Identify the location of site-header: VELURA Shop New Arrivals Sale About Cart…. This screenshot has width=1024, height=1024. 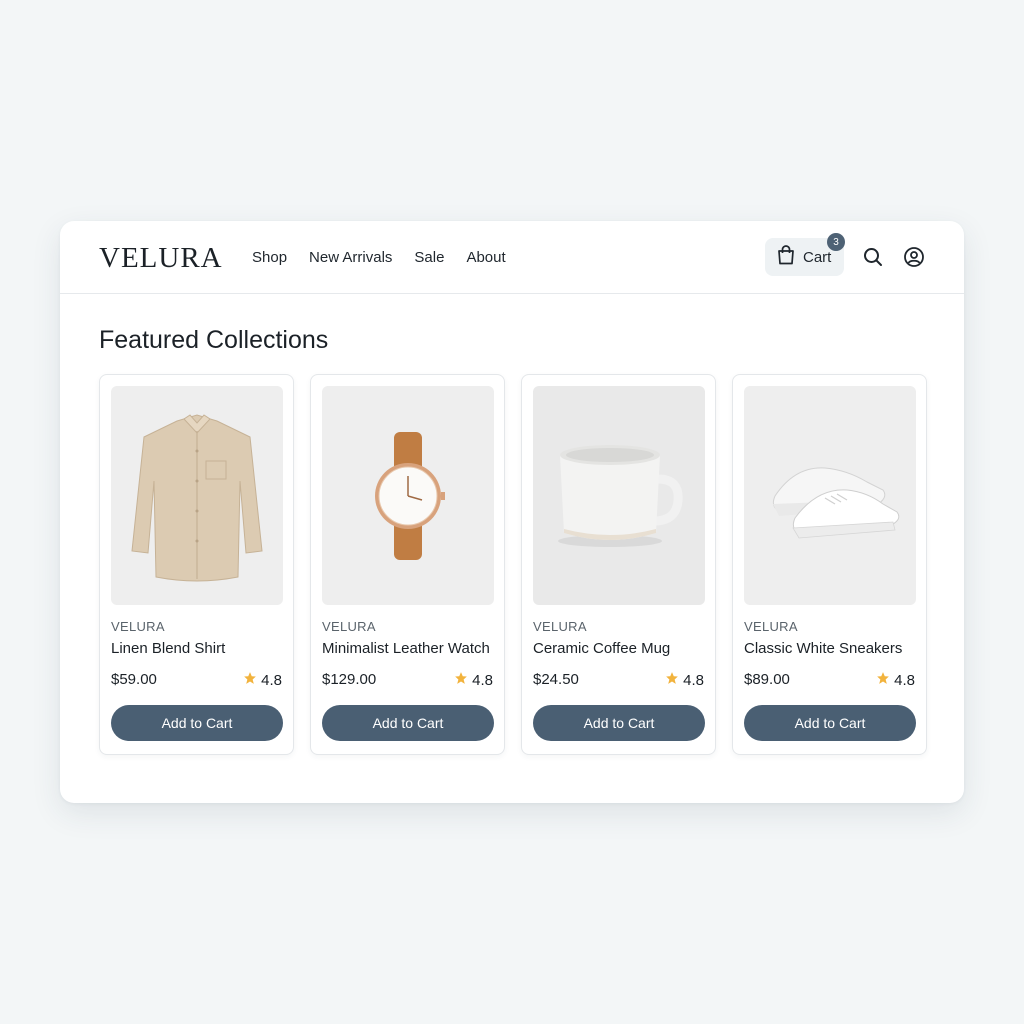
(512, 257).